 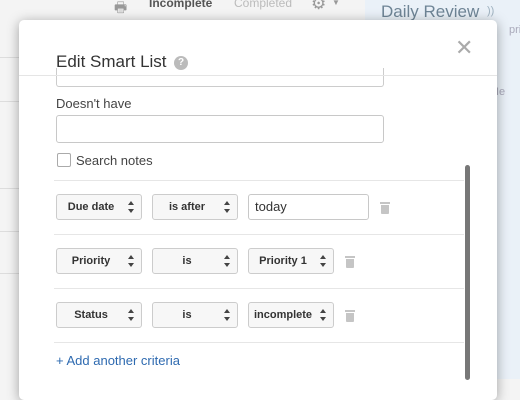 What do you see at coordinates (118, 360) in the screenshot?
I see `add-criteria-link: + Add another criteria` at bounding box center [118, 360].